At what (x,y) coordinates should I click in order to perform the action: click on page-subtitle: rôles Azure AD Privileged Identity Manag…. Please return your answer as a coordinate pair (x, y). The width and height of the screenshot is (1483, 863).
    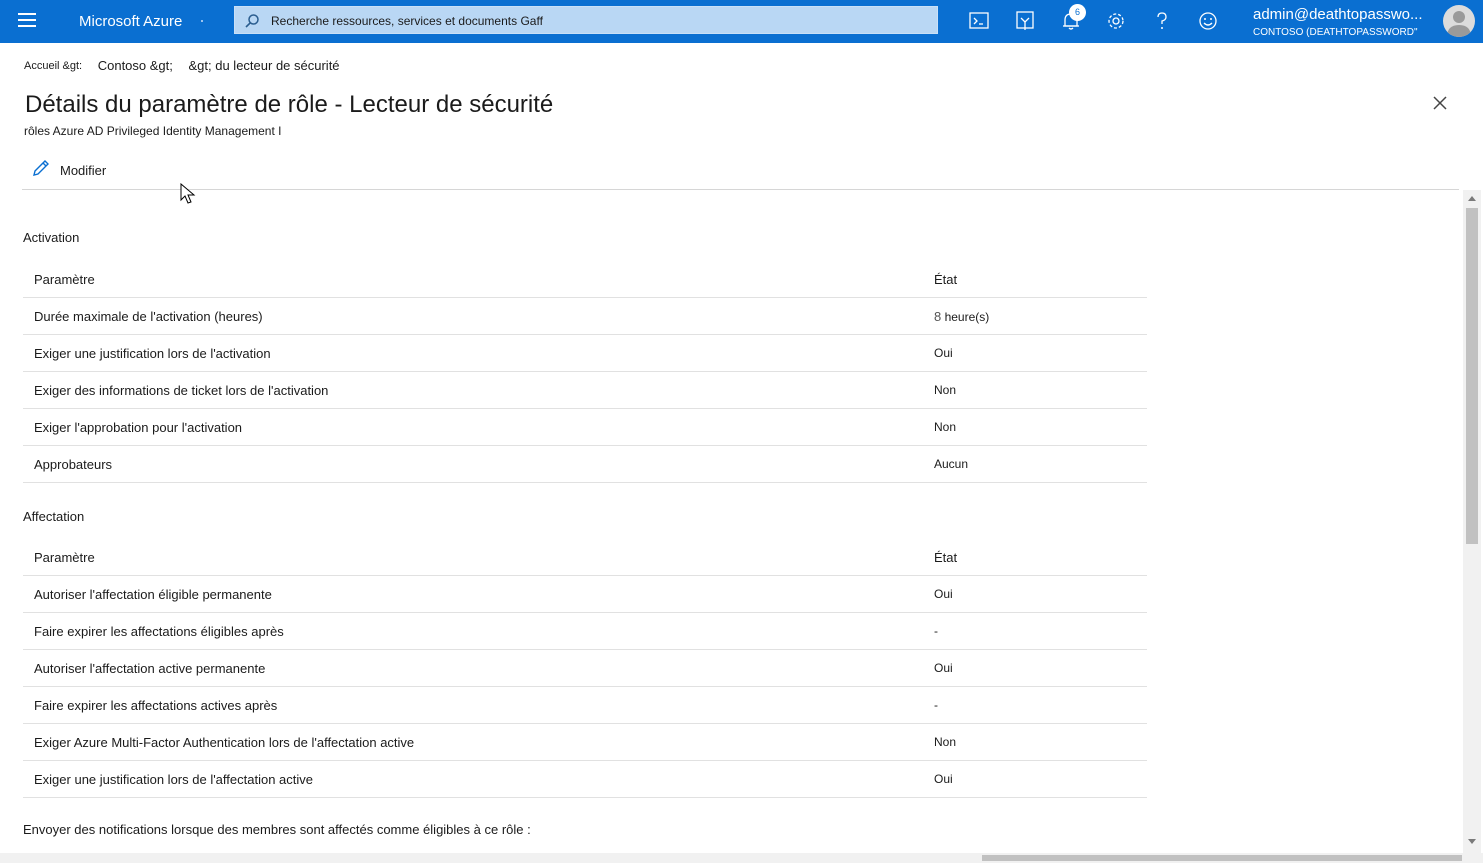
    Looking at the image, I should click on (153, 131).